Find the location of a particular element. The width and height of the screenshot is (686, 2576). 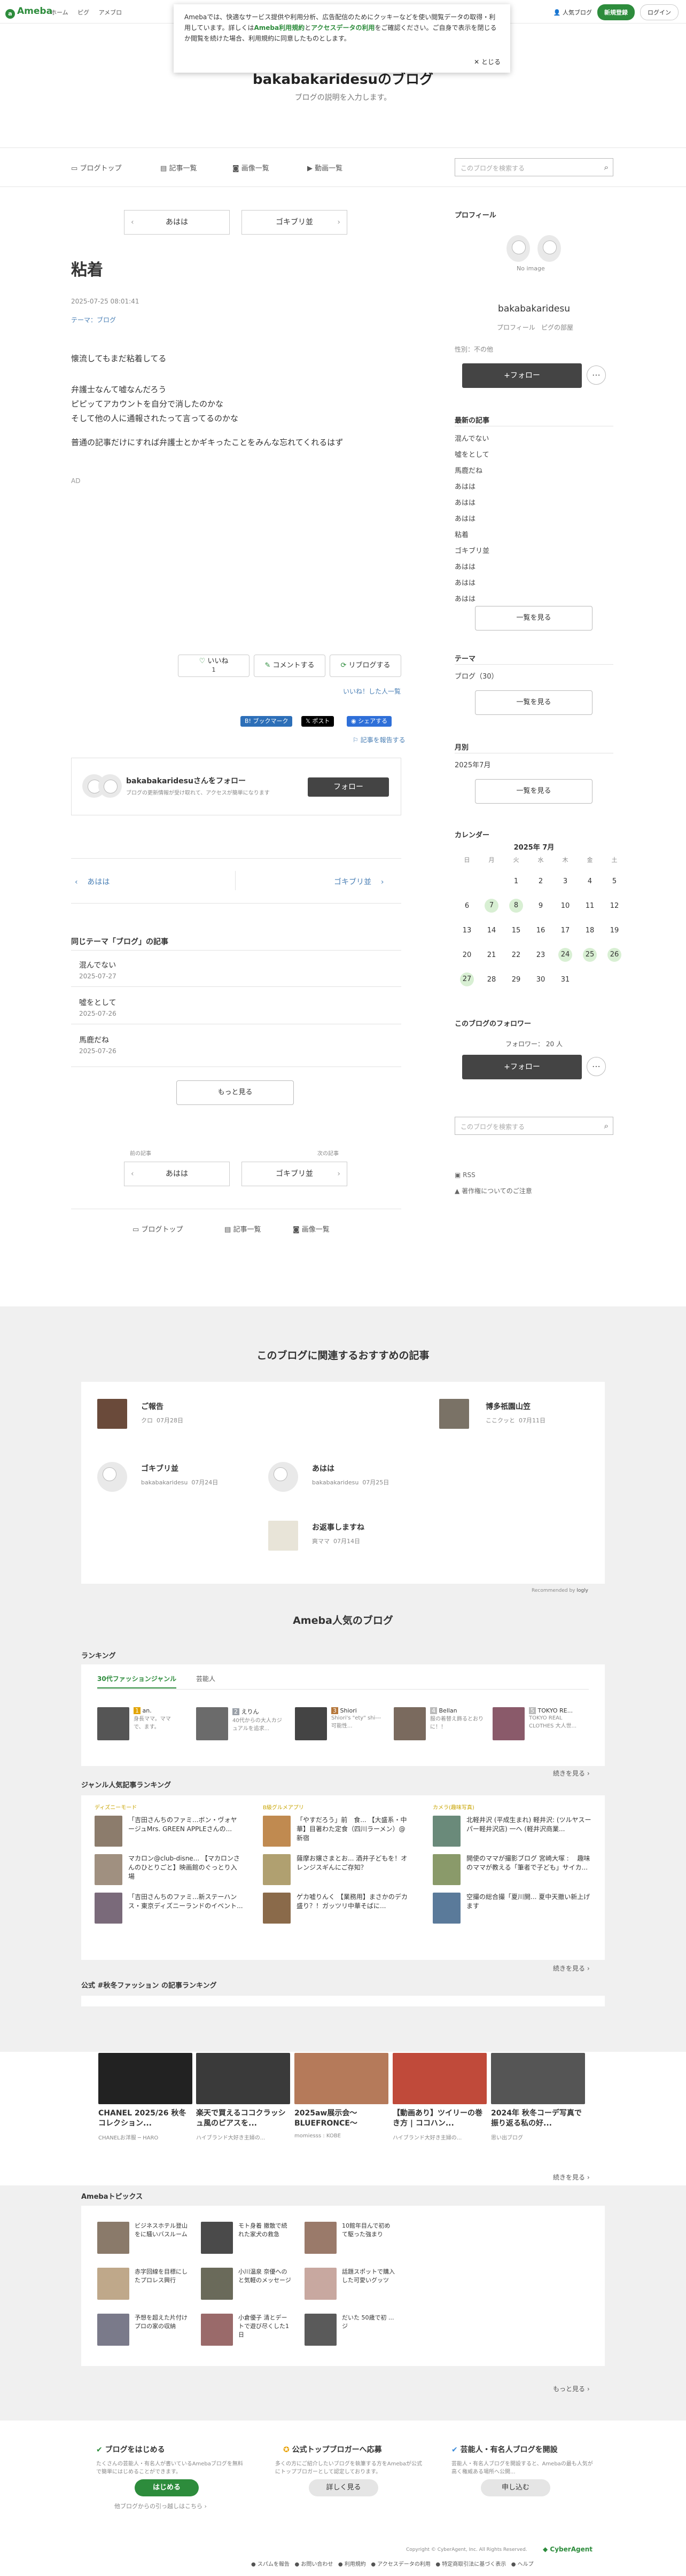

terms-link: Ameba利用規約 is located at coordinates (279, 28).